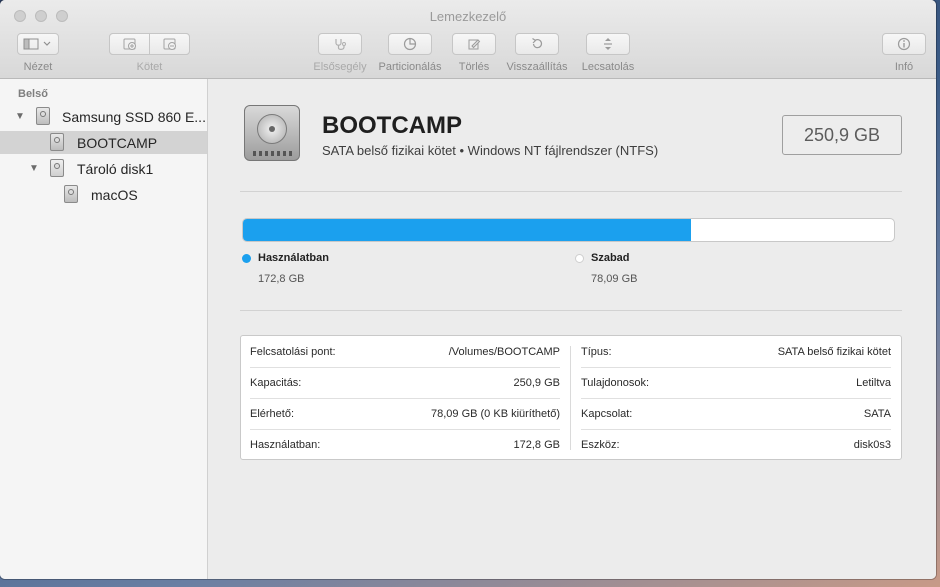 The height and width of the screenshot is (587, 940). I want to click on info-icon, so click(904, 44).